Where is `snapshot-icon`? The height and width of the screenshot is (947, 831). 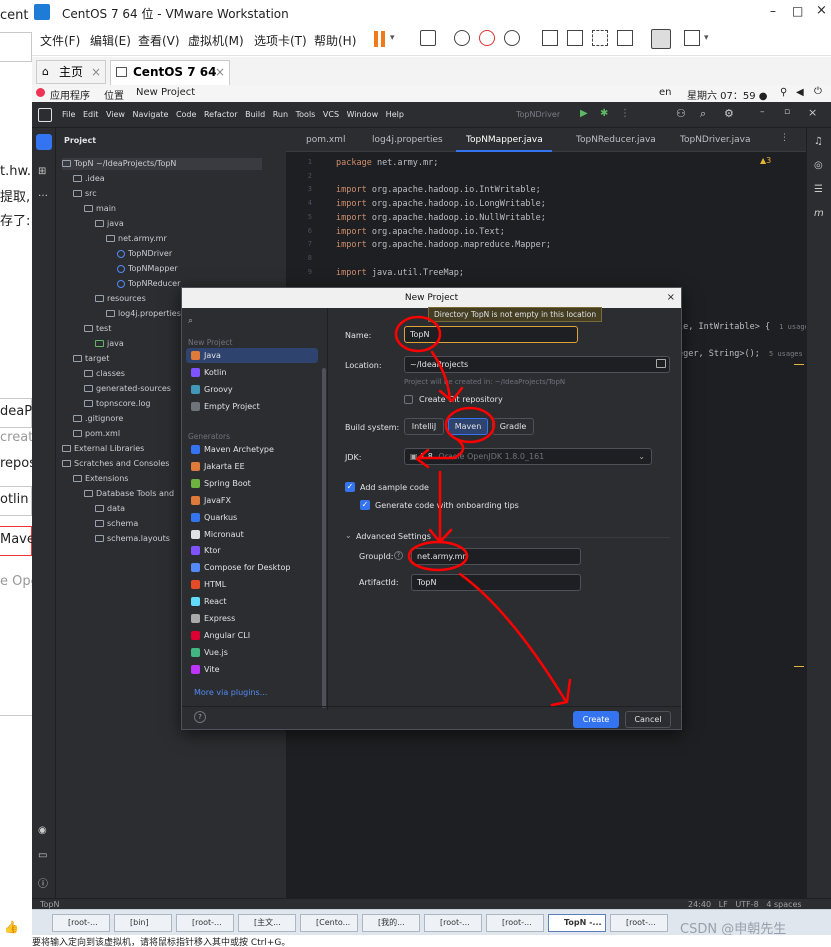
snapshot-icon is located at coordinates (462, 38).